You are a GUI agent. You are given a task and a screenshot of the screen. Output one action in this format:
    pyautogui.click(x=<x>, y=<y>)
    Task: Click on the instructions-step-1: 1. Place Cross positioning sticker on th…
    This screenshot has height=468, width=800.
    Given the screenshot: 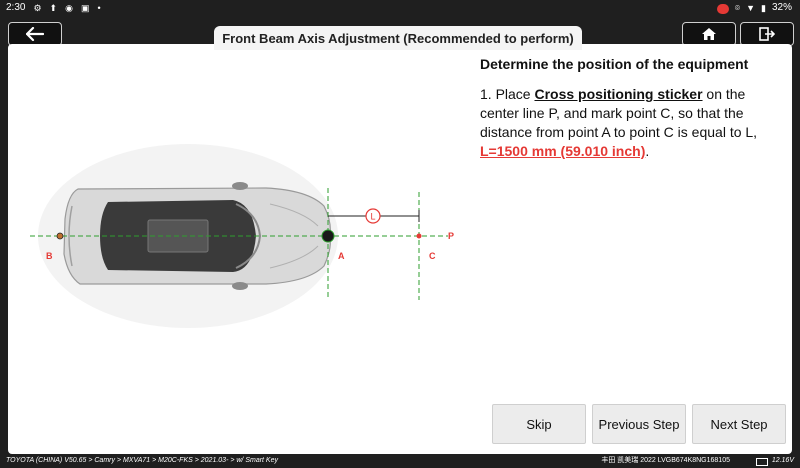 What is the action you would take?
    pyautogui.click(x=630, y=123)
    